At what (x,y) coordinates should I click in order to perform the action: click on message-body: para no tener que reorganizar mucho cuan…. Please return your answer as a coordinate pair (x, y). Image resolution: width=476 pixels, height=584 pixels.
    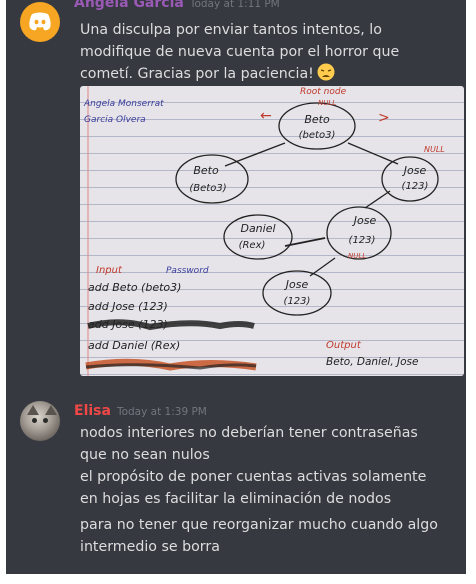
    Looking at the image, I should click on (259, 536).